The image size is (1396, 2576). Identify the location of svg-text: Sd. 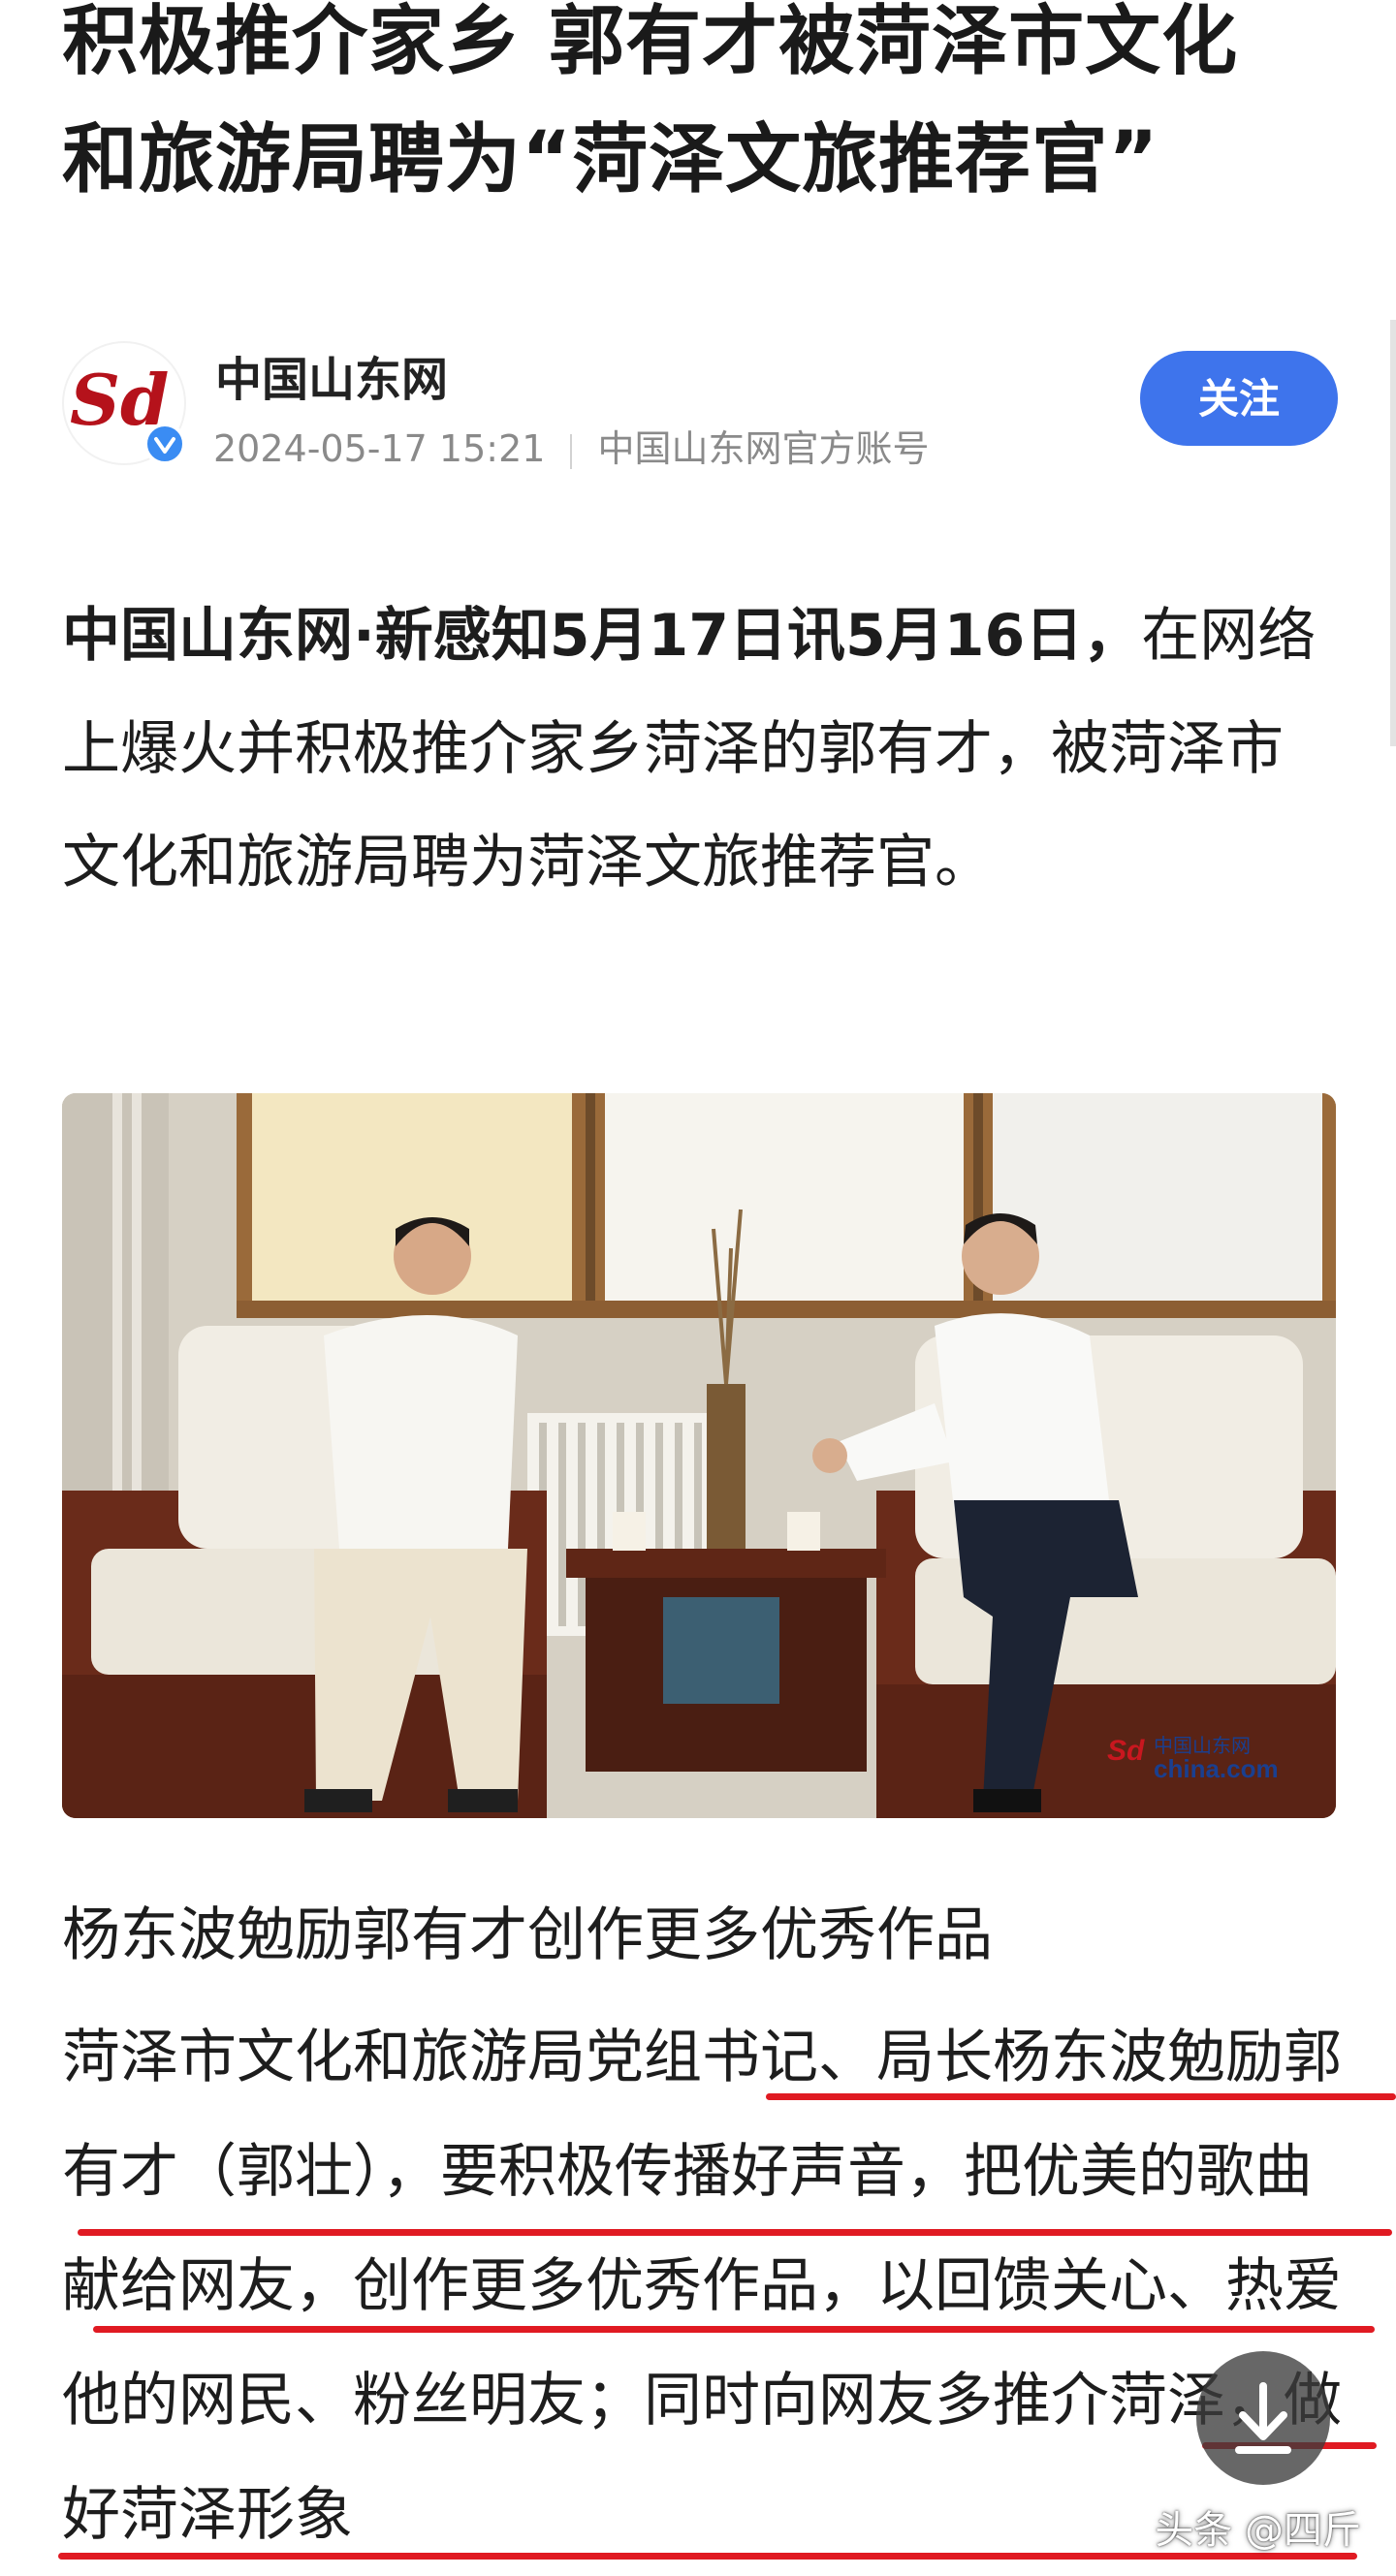
(1126, 1751).